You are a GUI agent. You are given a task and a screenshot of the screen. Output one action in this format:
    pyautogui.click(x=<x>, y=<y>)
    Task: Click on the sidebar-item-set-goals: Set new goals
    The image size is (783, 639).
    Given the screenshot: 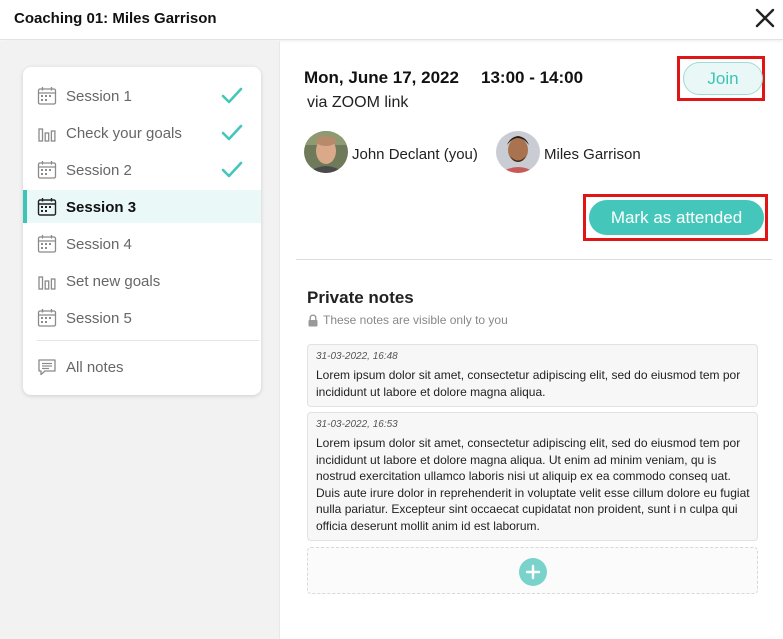 What is the action you would take?
    pyautogui.click(x=142, y=280)
    